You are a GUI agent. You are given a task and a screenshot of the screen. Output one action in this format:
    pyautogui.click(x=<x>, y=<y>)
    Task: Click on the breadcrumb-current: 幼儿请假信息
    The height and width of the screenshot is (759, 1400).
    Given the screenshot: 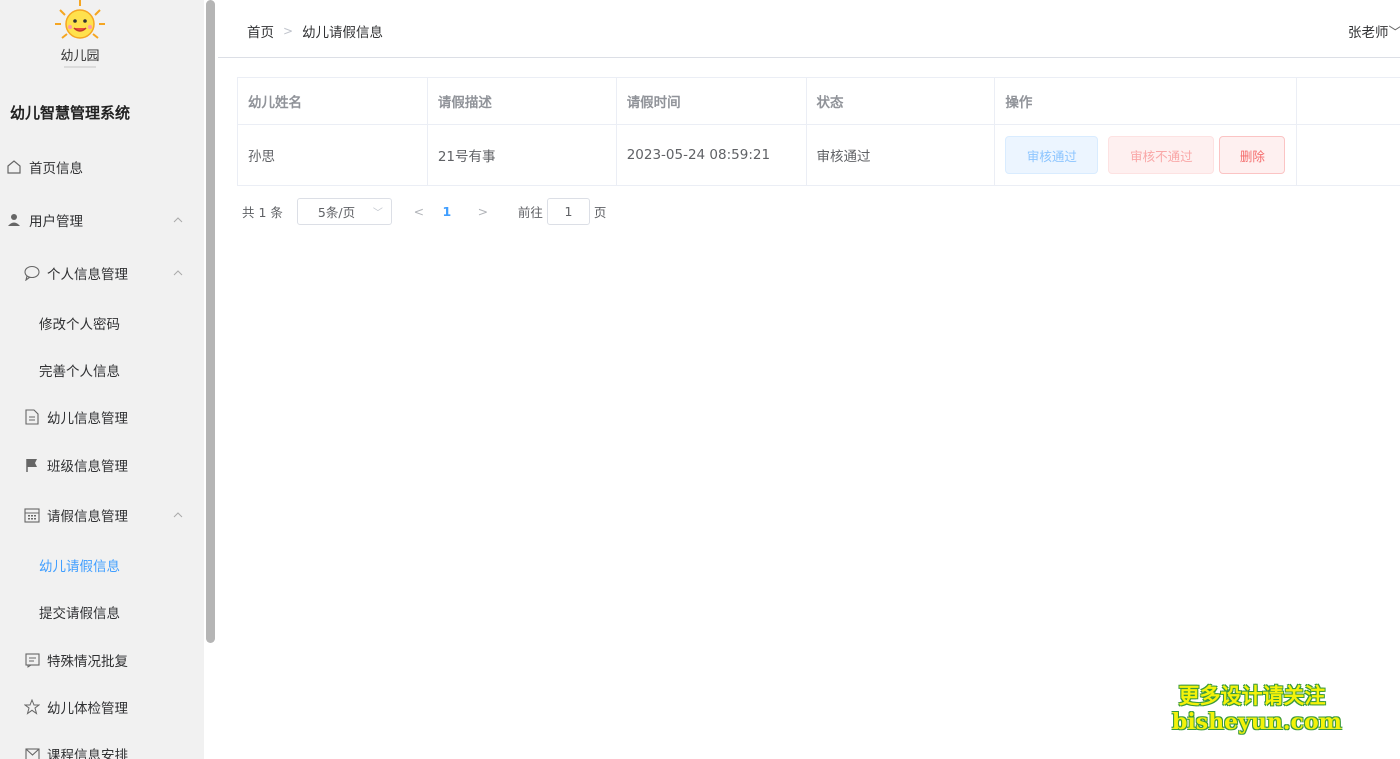 What is the action you would take?
    pyautogui.click(x=343, y=33)
    